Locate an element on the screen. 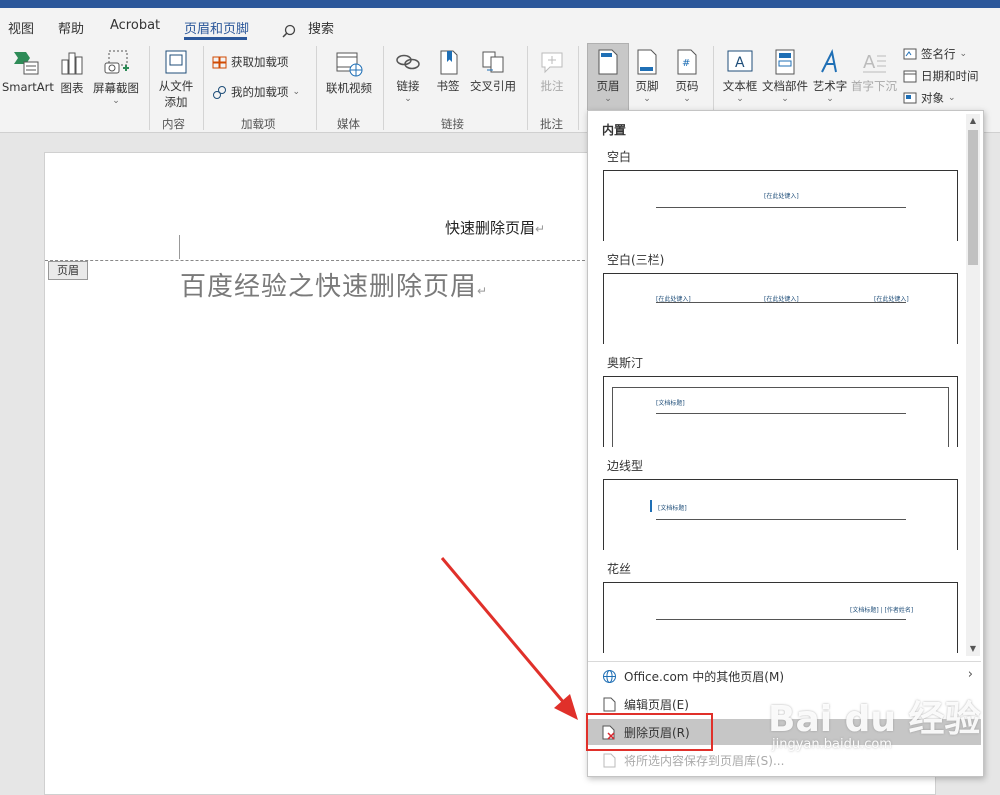 The image size is (1000, 795). tab-acrobat: Acrobat is located at coordinates (135, 25).